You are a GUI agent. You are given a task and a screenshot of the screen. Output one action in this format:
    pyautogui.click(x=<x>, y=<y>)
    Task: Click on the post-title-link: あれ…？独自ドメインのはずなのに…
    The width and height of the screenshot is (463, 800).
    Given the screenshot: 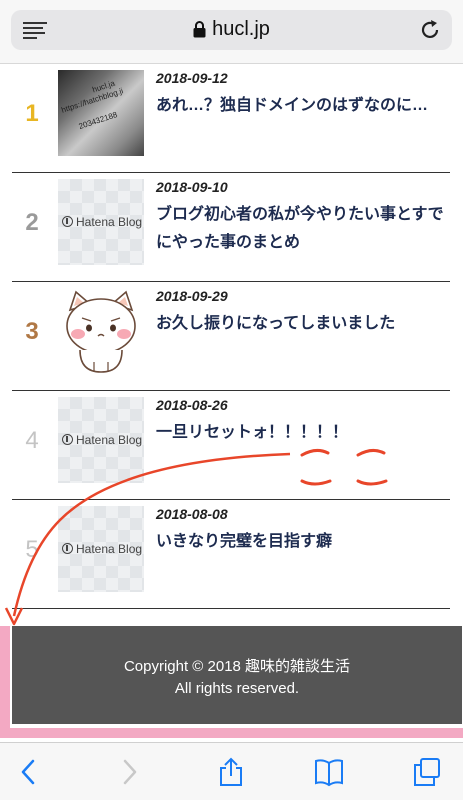 What is the action you would take?
    pyautogui.click(x=301, y=106)
    